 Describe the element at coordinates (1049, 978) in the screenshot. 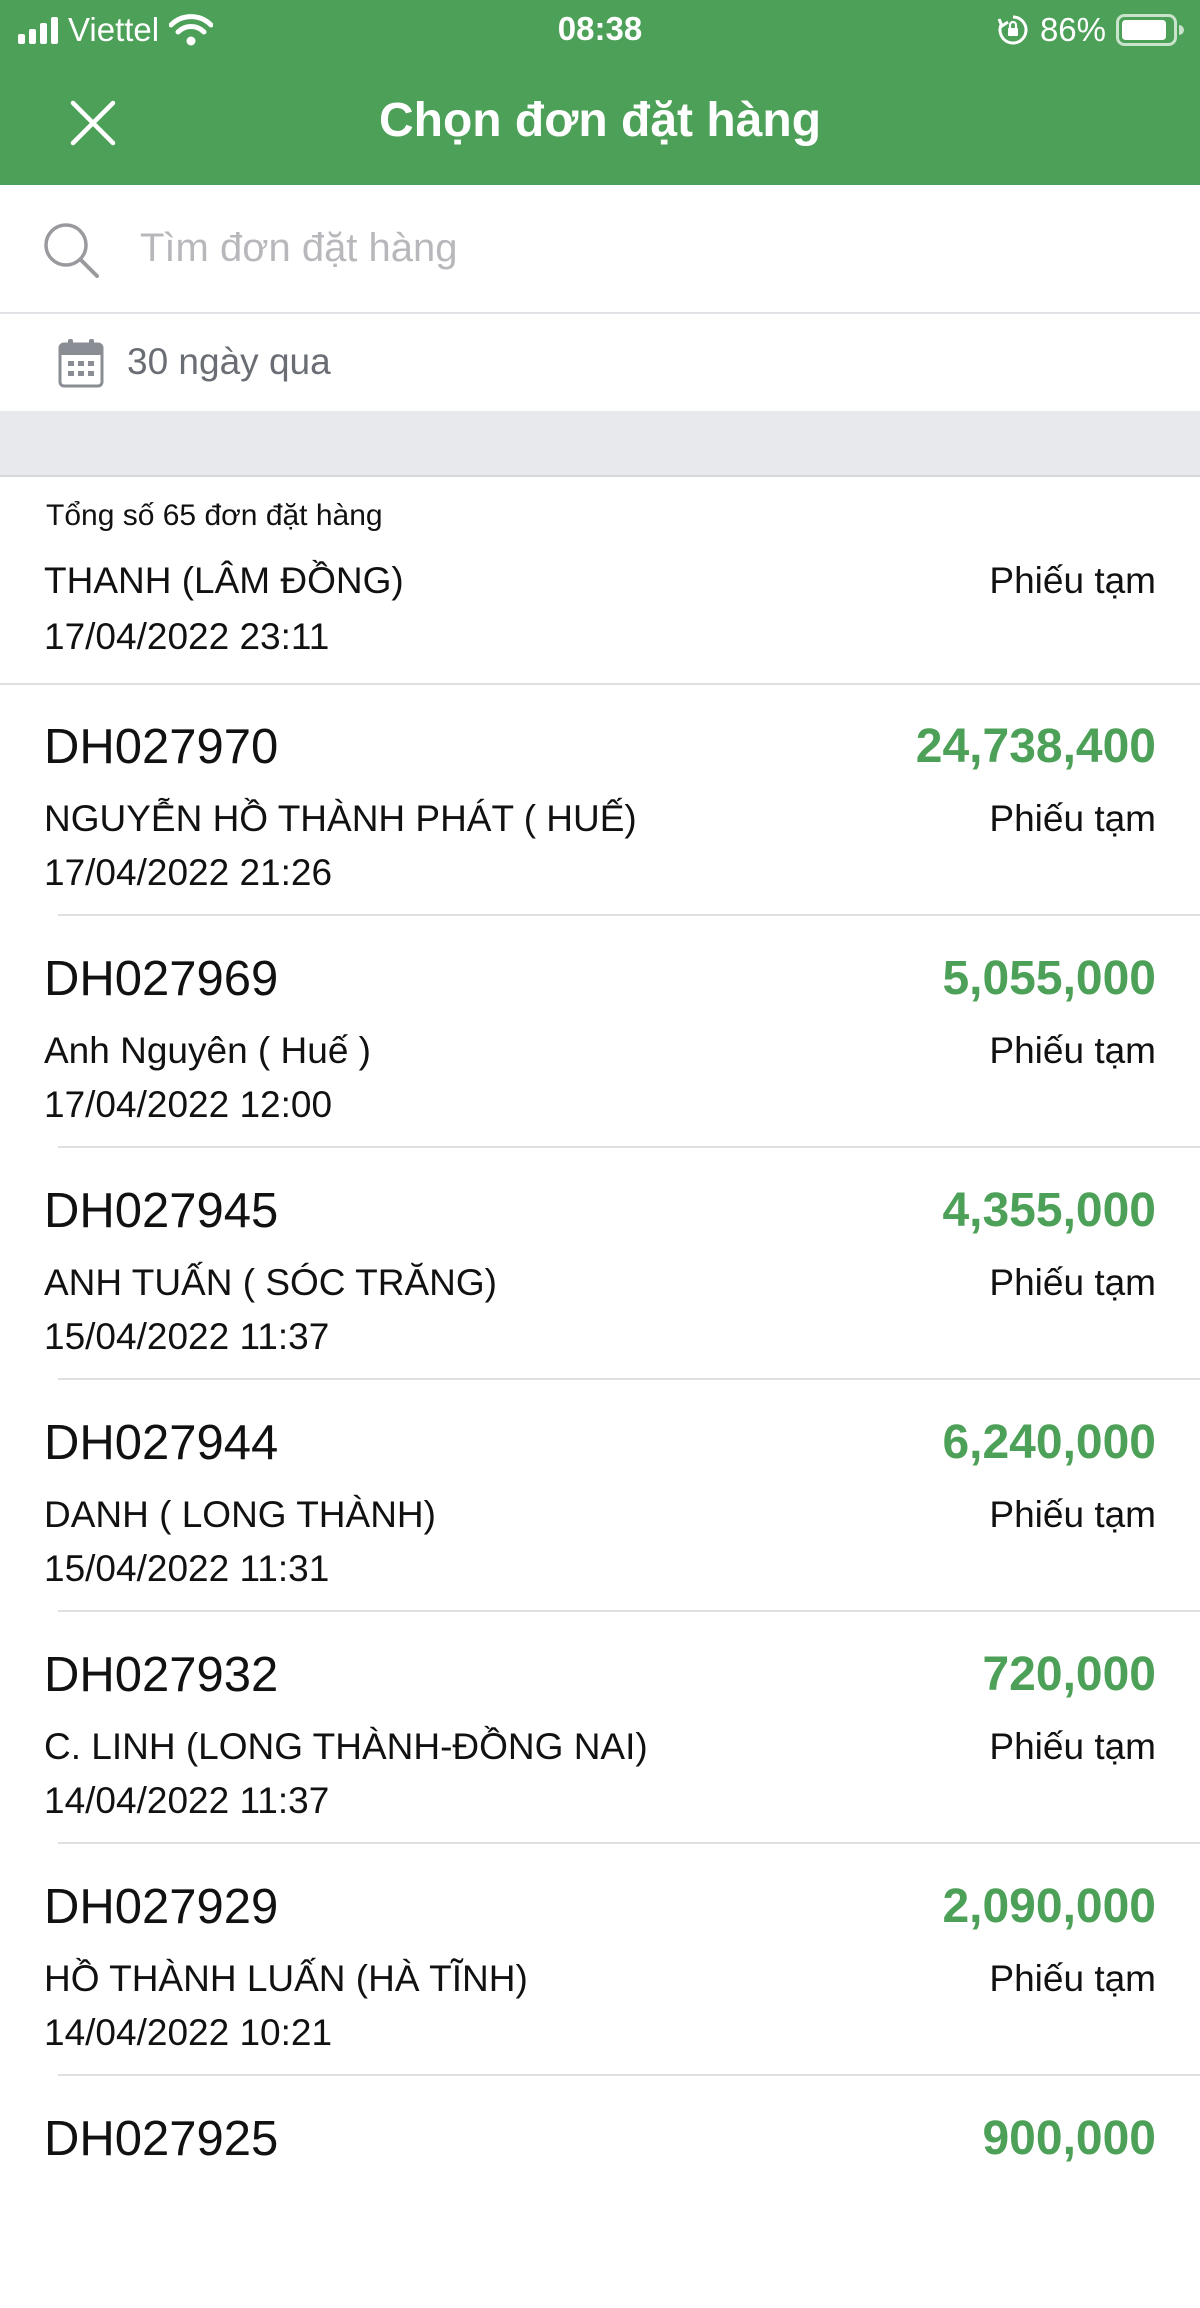

I see `order-amount: 5,055,000` at that location.